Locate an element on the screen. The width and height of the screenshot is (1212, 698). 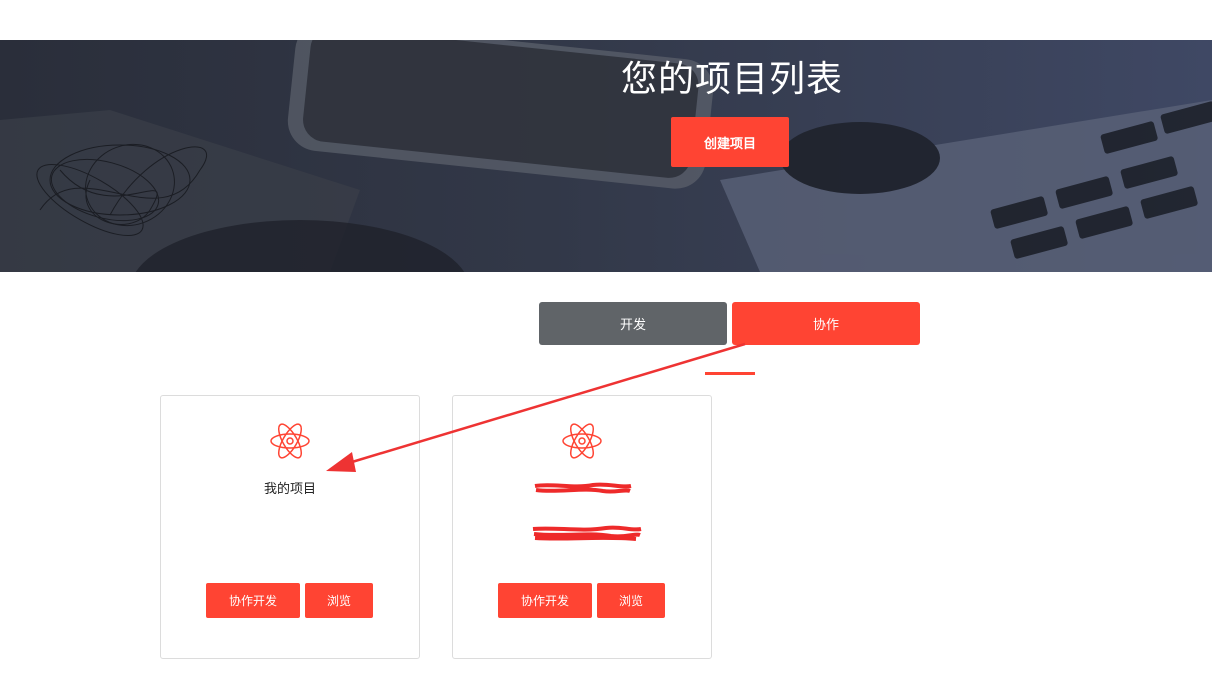
redacted-project-description is located at coordinates (587, 533).